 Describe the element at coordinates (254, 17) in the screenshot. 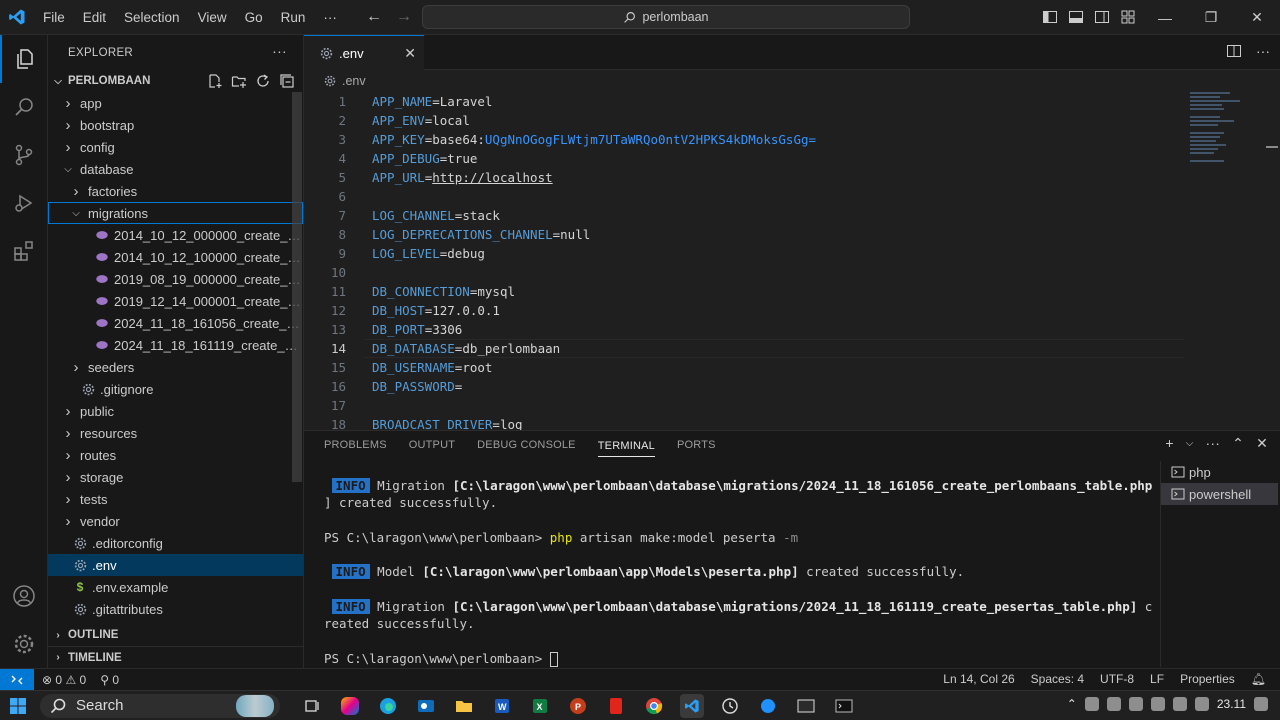

I see `menu-go: Go` at that location.